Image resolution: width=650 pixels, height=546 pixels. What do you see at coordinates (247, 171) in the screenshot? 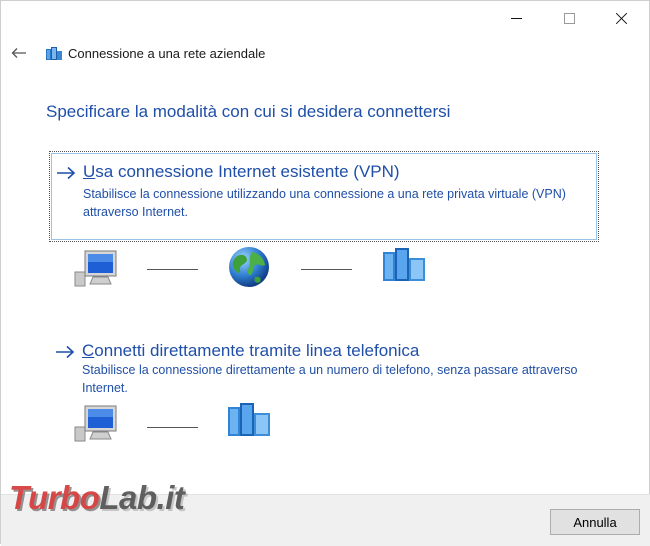
I see `option-vpn-title-text: sa connessione Internet esistente (VPN)` at bounding box center [247, 171].